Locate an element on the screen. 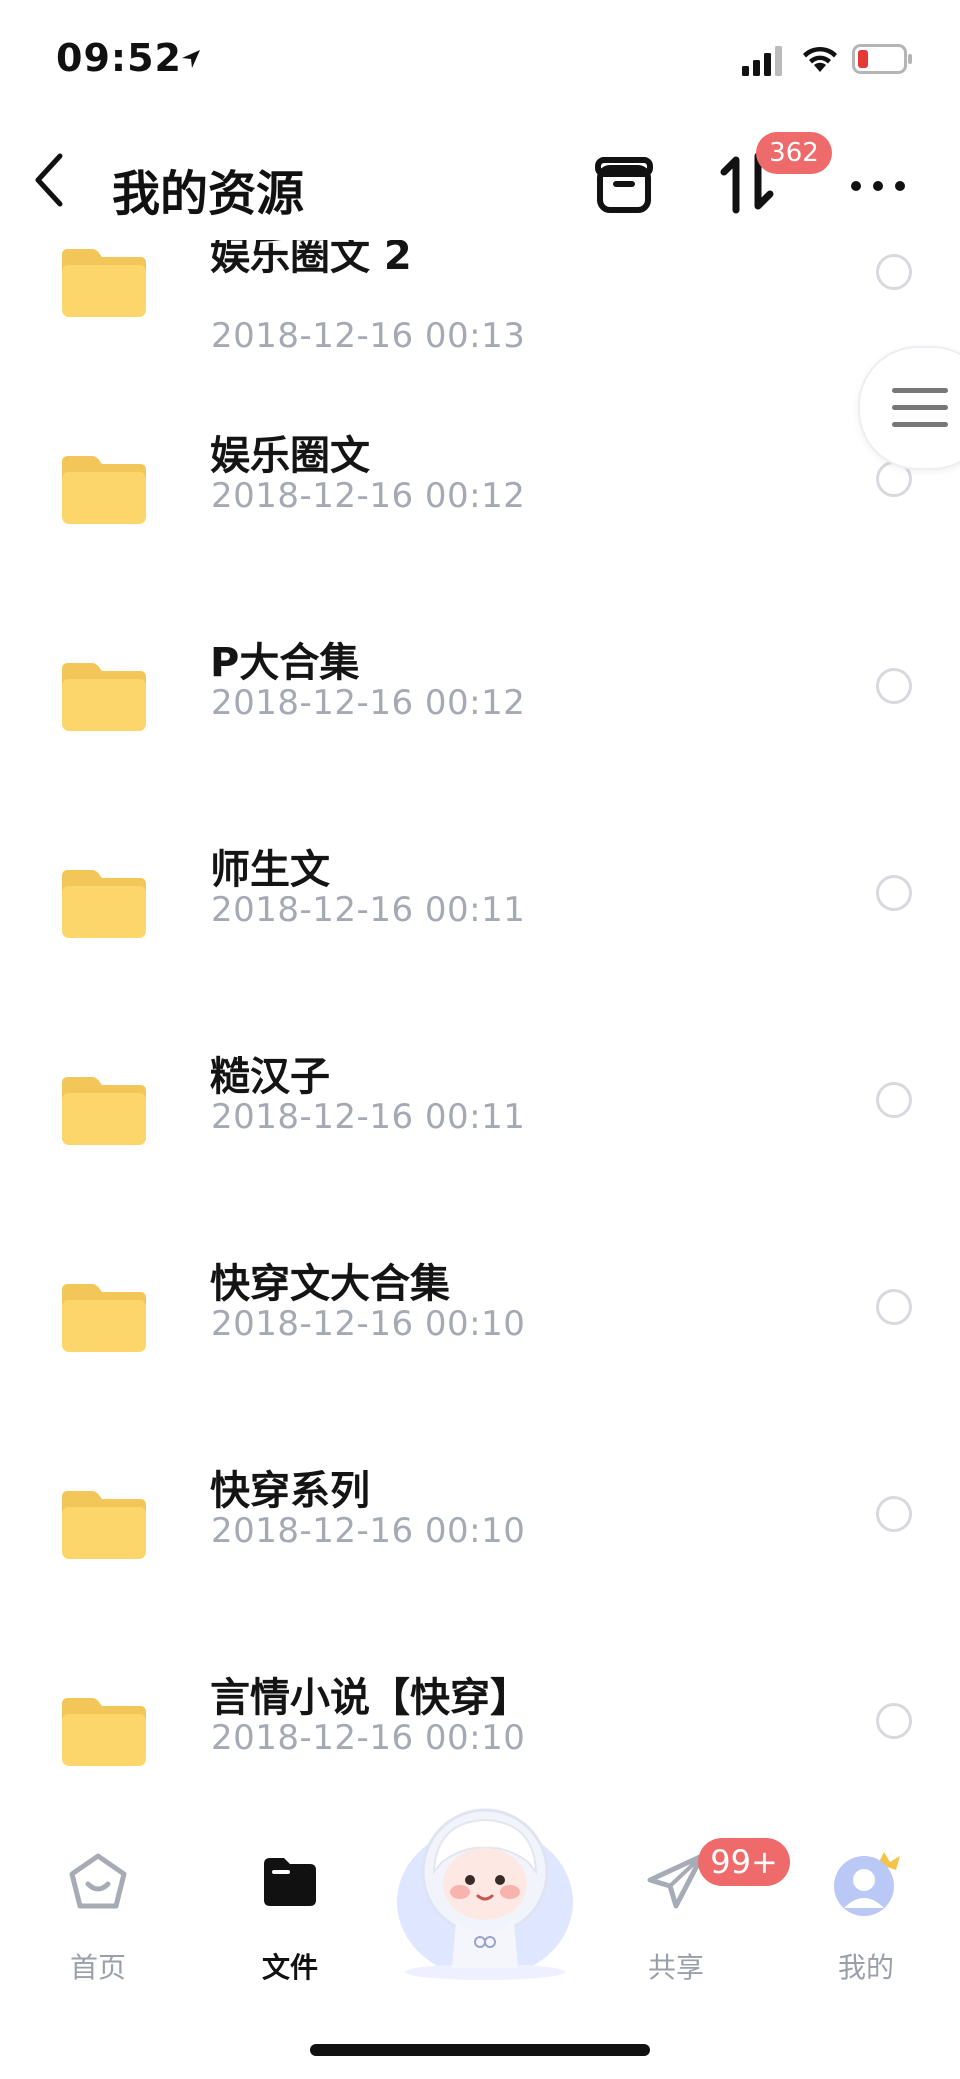 The height and width of the screenshot is (2079, 960). share-count-badge: 99+ is located at coordinates (744, 1862).